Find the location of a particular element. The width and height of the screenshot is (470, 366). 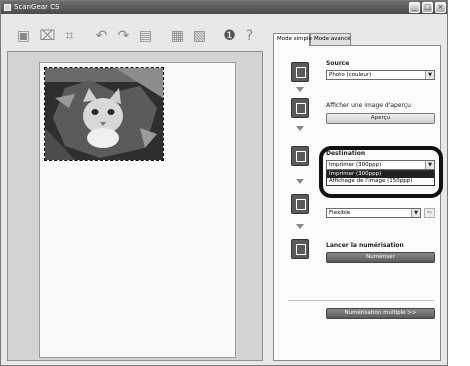

destination-icon is located at coordinates (300, 156).